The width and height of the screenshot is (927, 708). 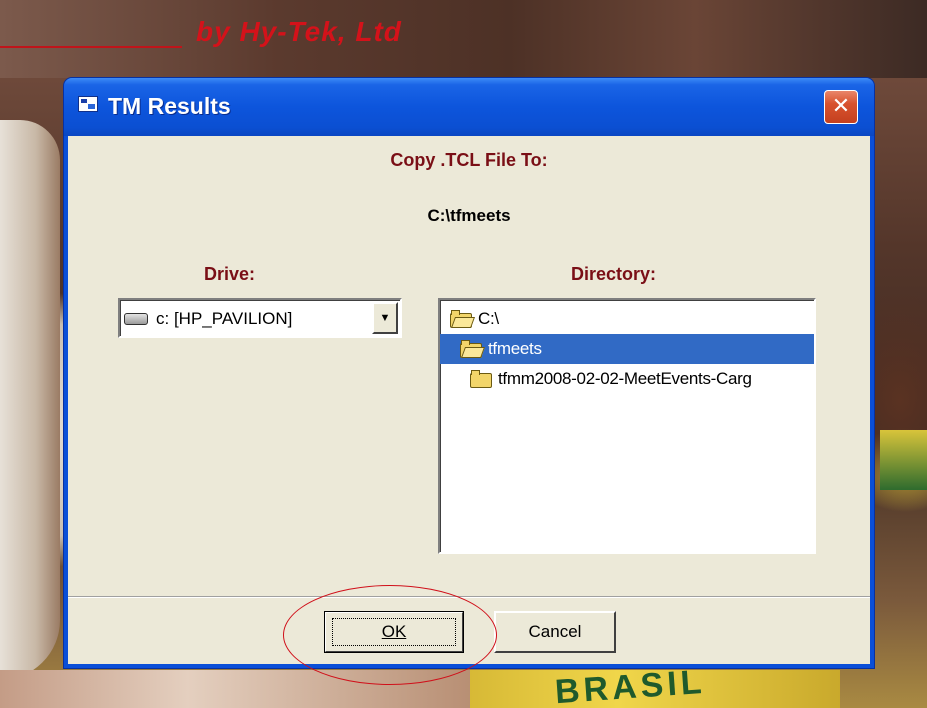 I want to click on button-separator, so click(x=469, y=597).